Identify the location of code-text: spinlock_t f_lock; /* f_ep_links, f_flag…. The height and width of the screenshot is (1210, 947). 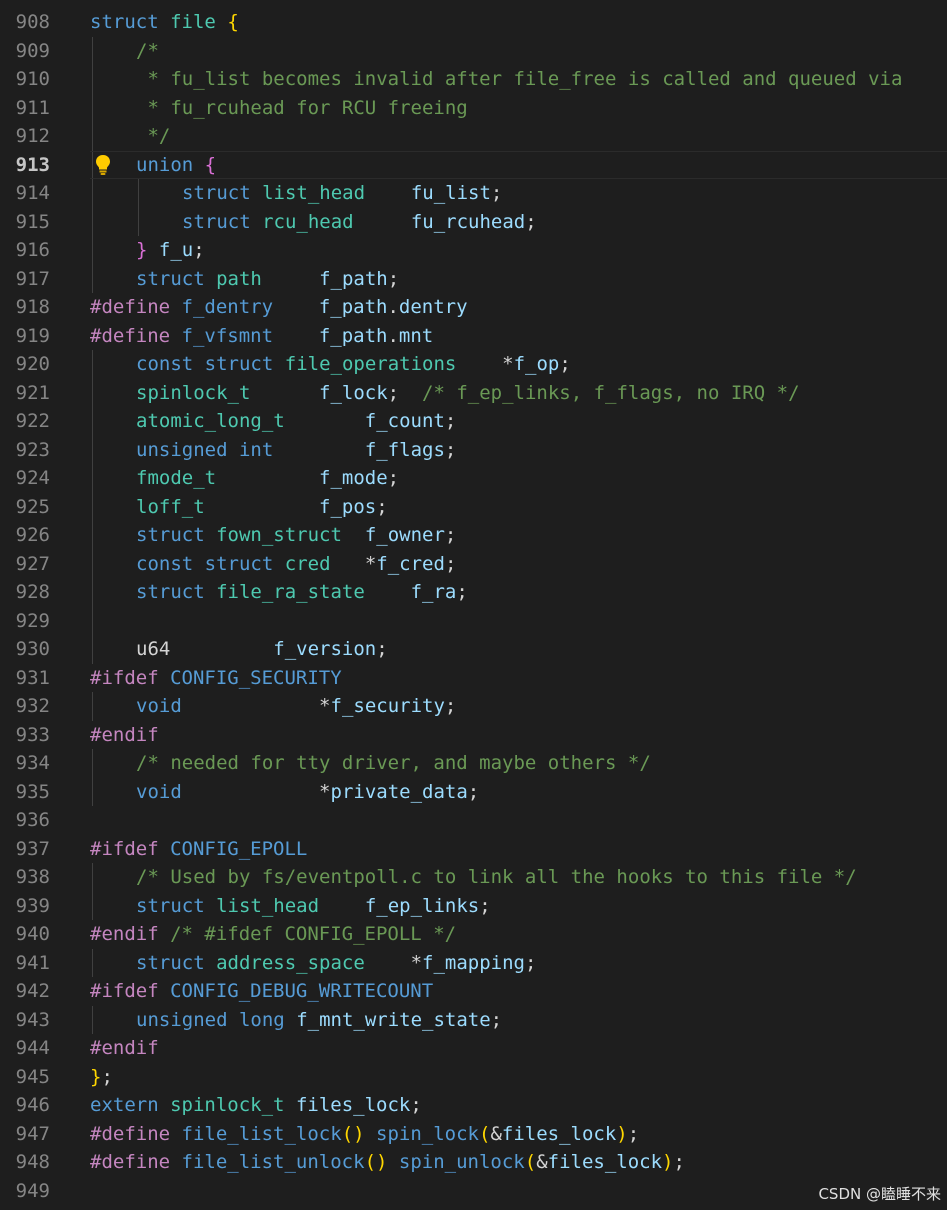
(468, 393).